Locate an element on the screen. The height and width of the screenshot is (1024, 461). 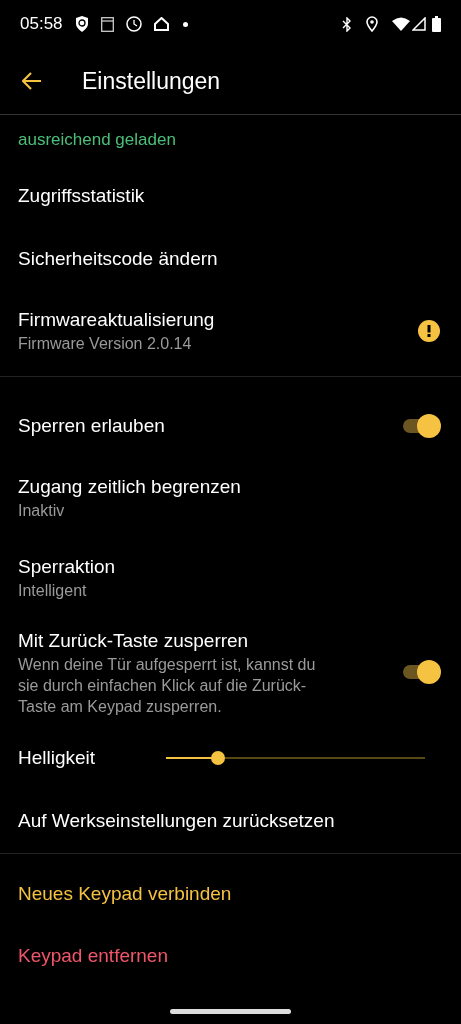
setting-subtitle: Firmware Version 2.0.14 is located at coordinates (105, 344).